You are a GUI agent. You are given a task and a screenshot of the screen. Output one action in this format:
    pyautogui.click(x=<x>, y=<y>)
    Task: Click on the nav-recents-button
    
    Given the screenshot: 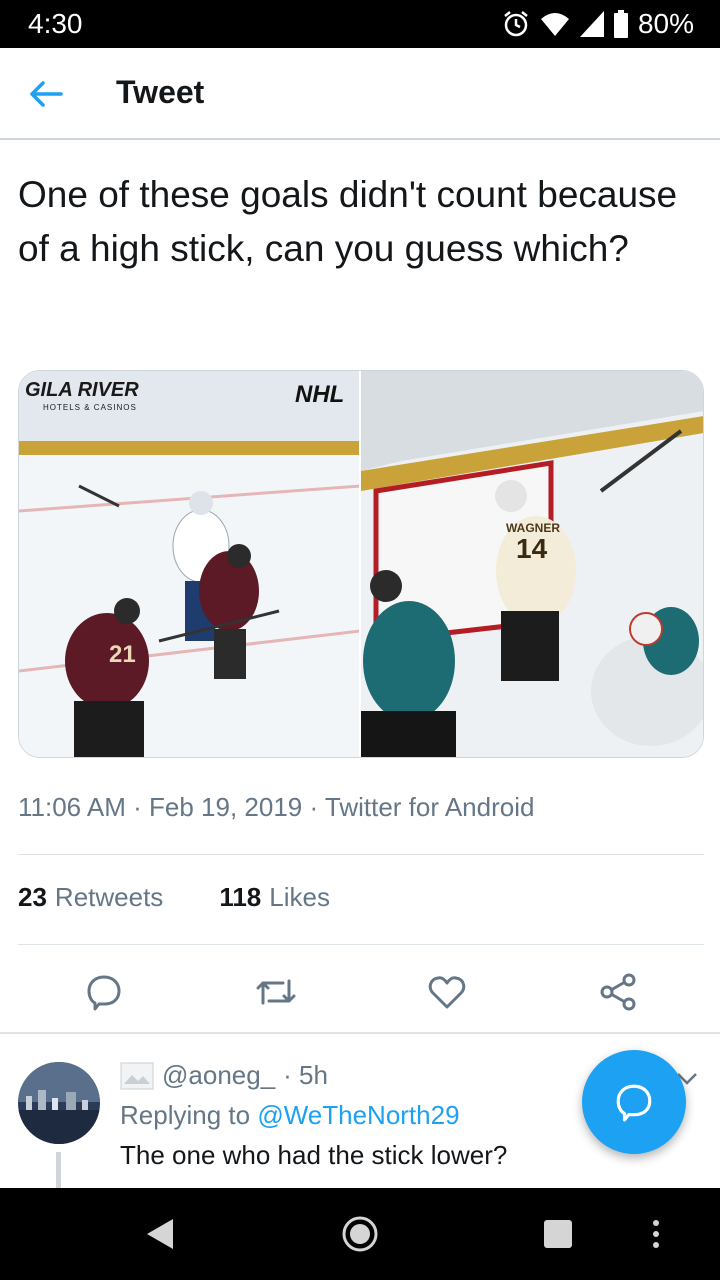 What is the action you would take?
    pyautogui.click(x=558, y=1234)
    